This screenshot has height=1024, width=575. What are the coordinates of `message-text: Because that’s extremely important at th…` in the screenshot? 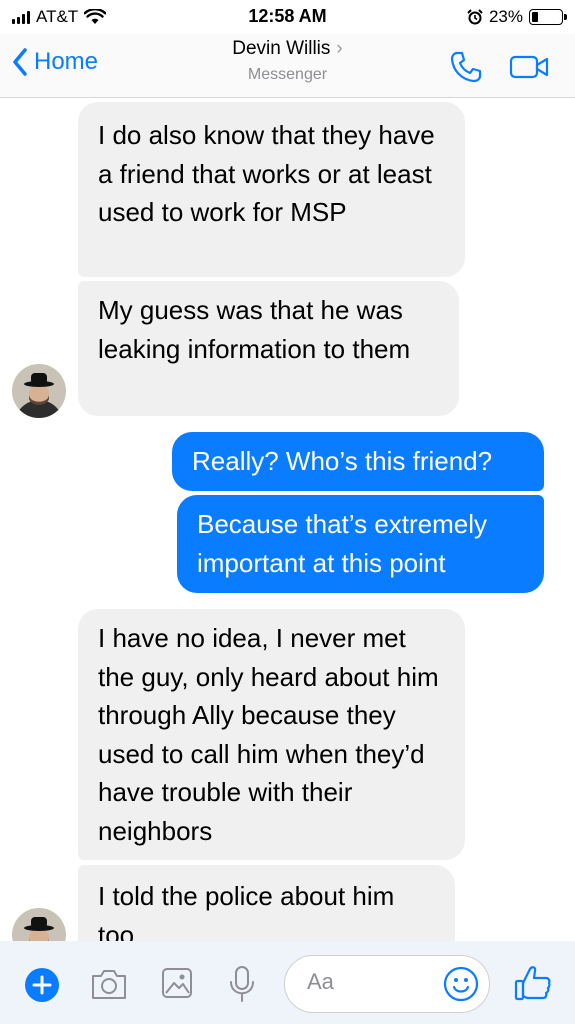 It's located at (342, 543).